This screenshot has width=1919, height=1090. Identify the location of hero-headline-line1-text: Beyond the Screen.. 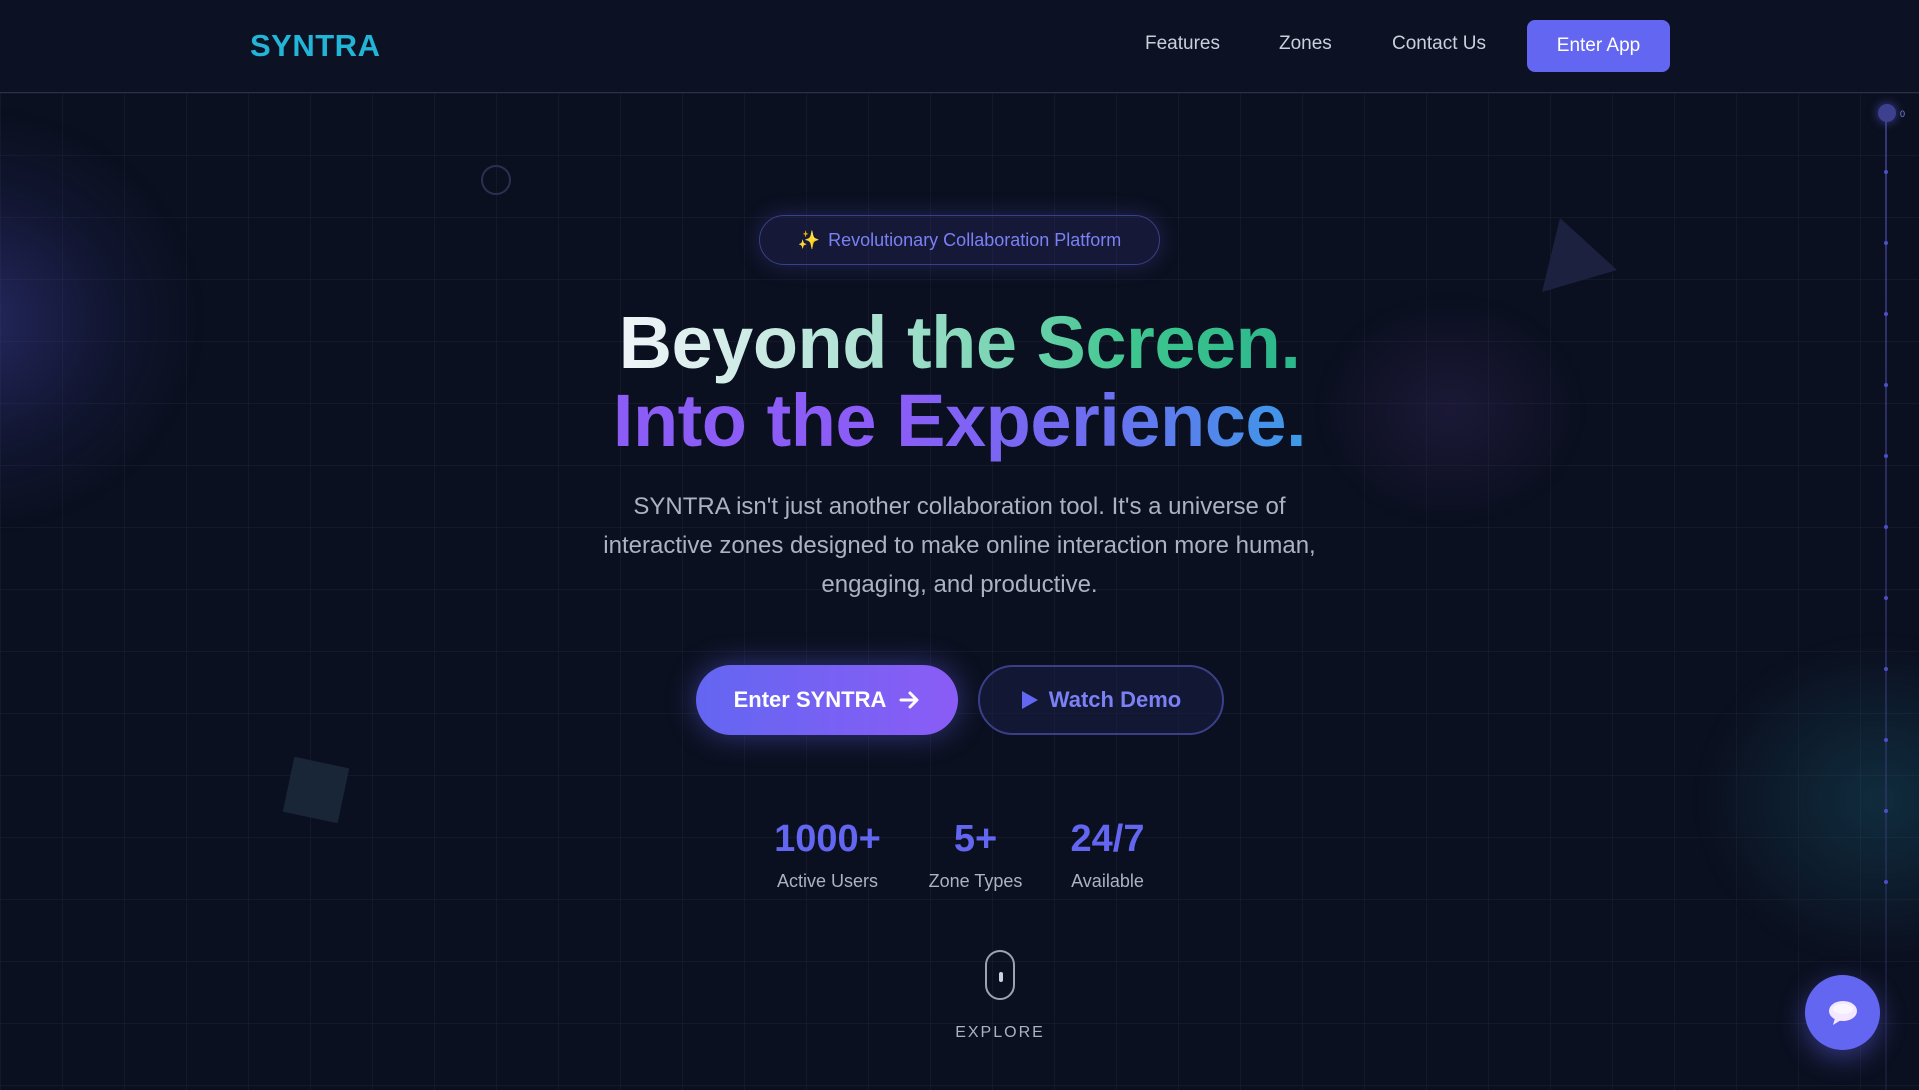
(959, 342).